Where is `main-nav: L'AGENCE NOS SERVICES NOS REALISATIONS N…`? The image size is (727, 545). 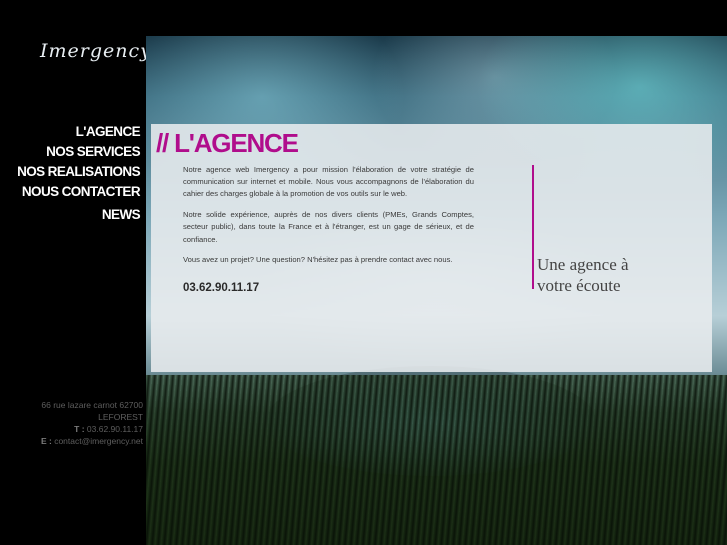
main-nav: L'AGENCE NOS SERVICES NOS REALISATIONS N… is located at coordinates (79, 173).